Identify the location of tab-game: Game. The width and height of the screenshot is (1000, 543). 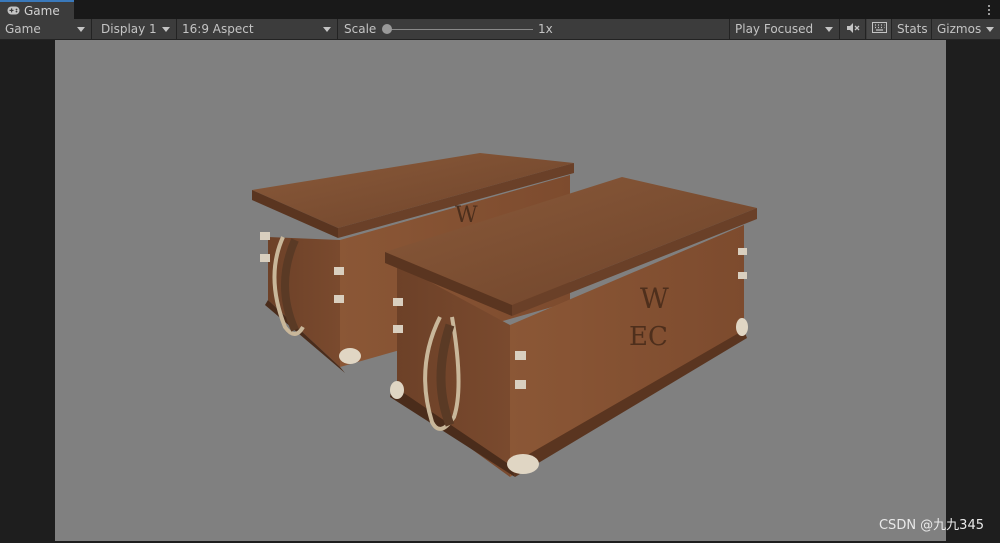
(37, 9).